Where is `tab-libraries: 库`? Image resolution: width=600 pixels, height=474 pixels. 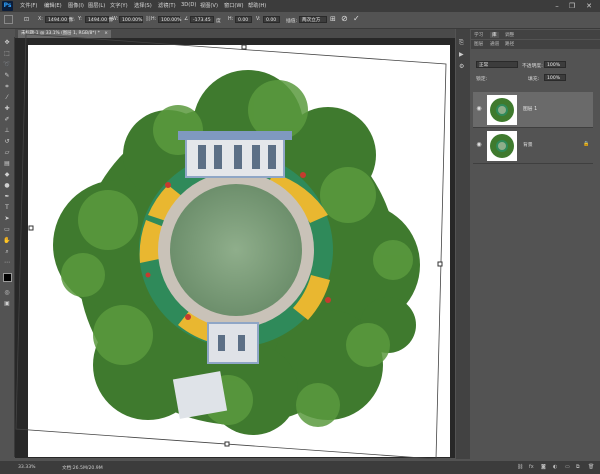 tab-libraries: 库 is located at coordinates (494, 35).